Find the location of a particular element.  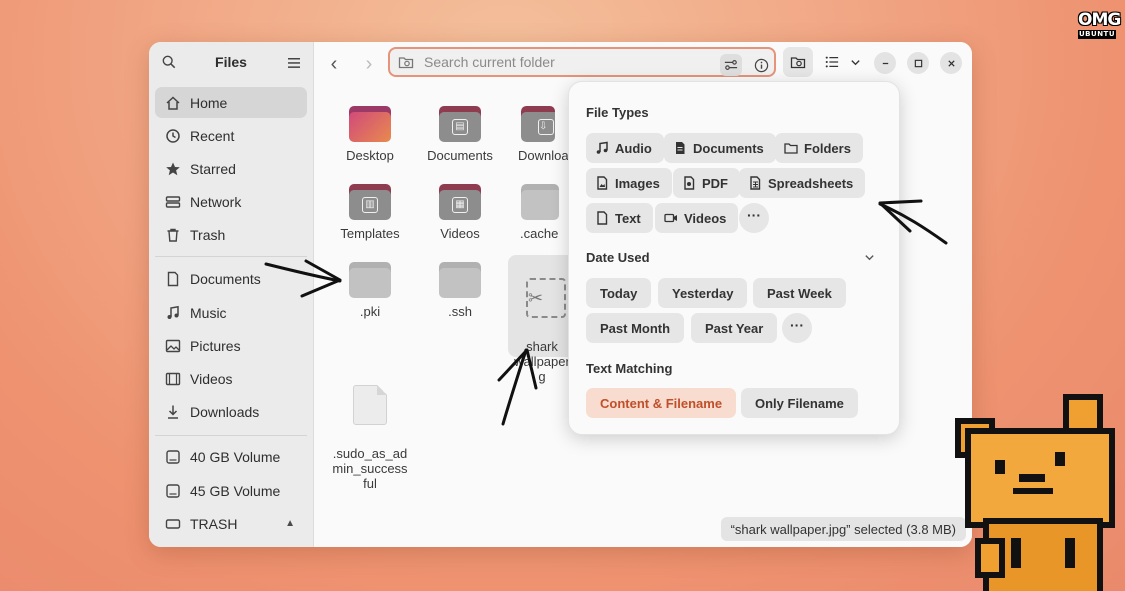

filter-chip-images: Images is located at coordinates (629, 183).